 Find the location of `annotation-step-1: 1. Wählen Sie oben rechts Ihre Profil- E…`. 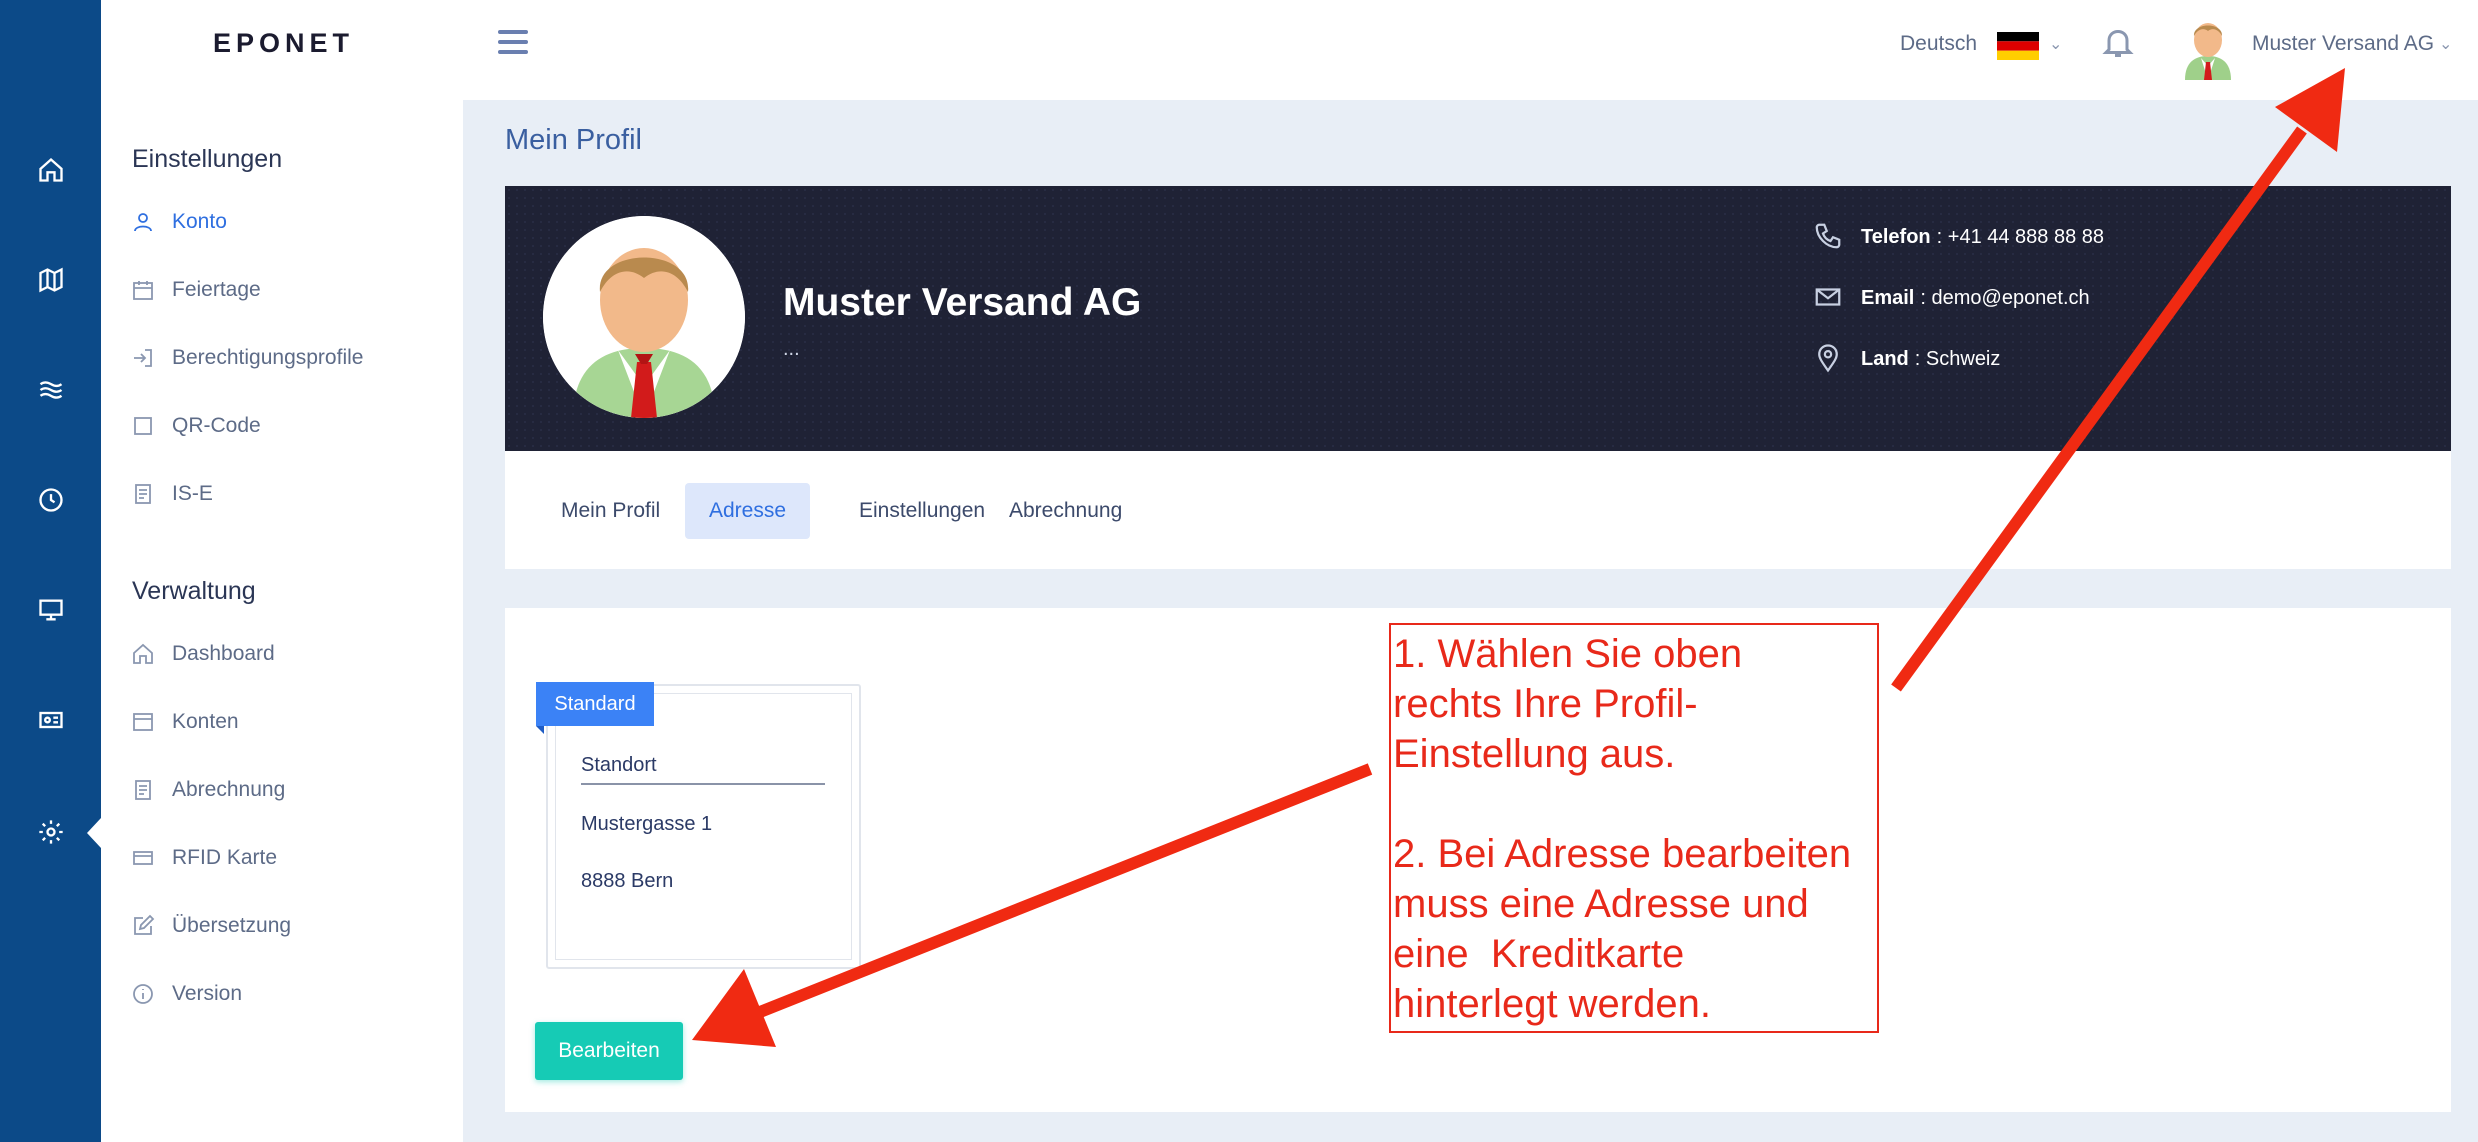

annotation-step-1: 1. Wählen Sie oben rechts Ihre Profil- E… is located at coordinates (1568, 704).